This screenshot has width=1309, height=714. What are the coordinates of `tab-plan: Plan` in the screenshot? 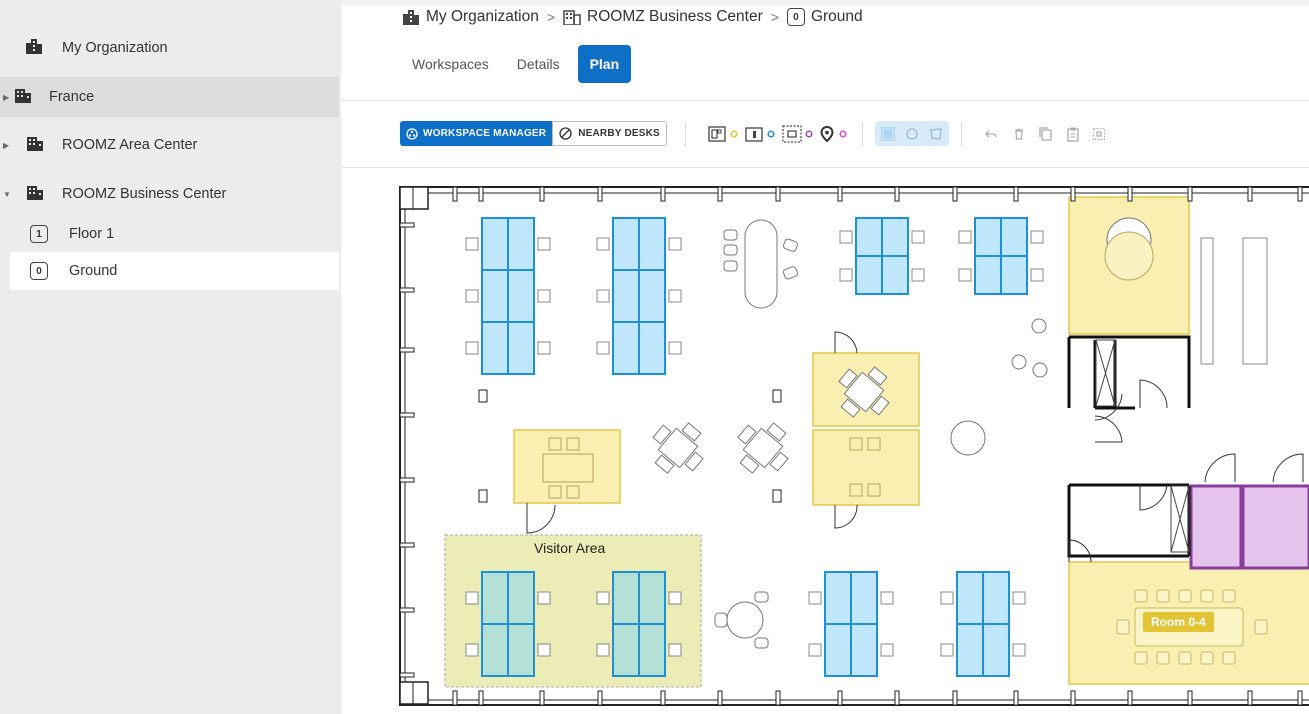 It's located at (604, 64).